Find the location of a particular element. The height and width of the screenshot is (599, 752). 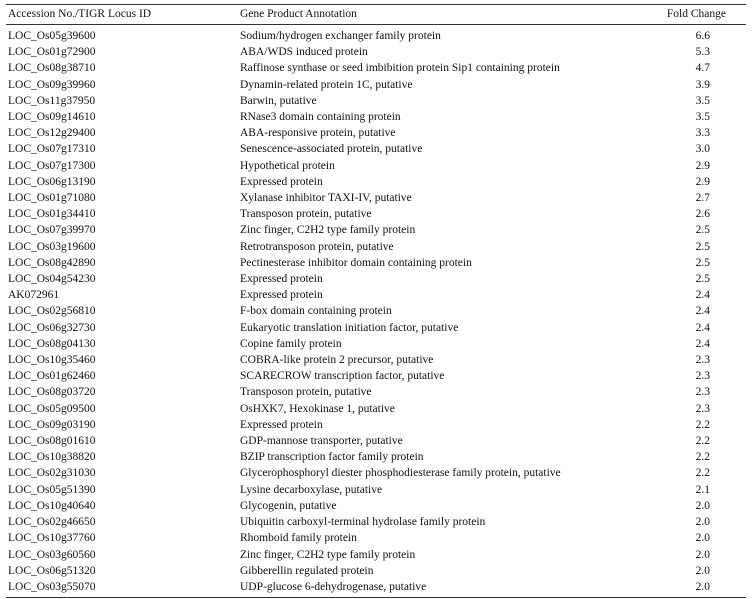

cell-accession: LOC_Os10g40640 is located at coordinates (52, 505).